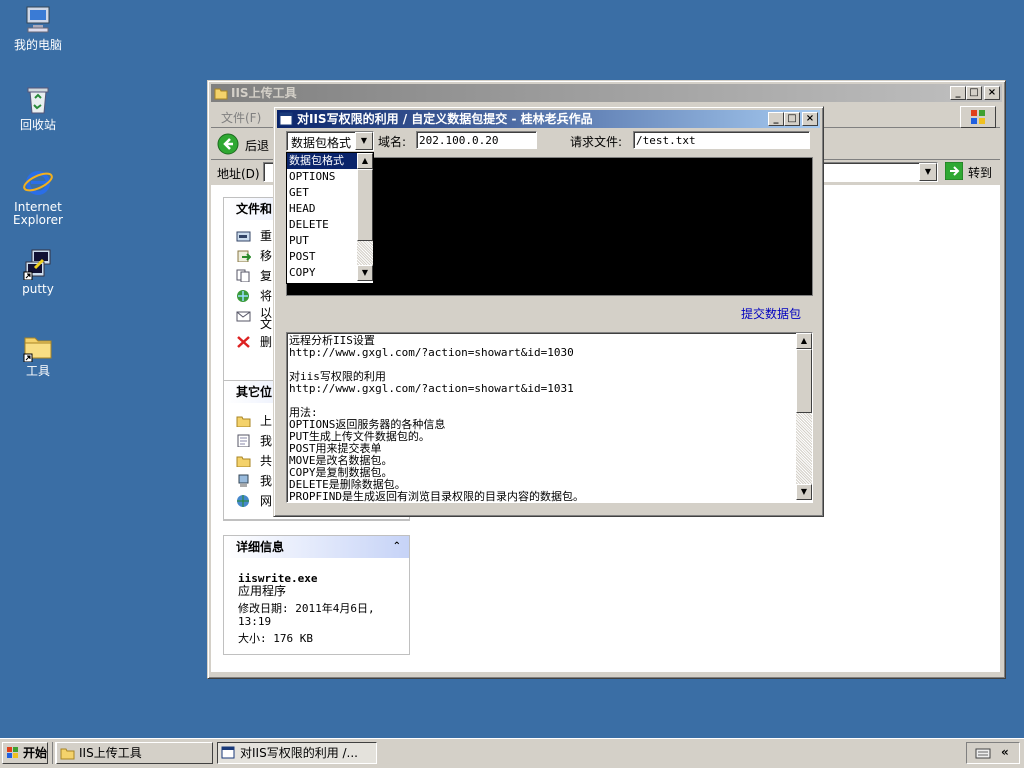 The height and width of the screenshot is (768, 1024). I want to click on domain-input, so click(476, 140).